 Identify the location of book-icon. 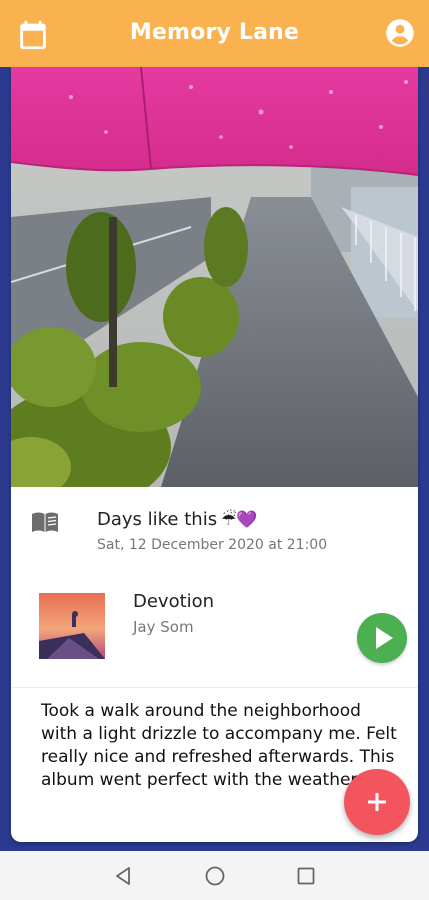
(45, 522).